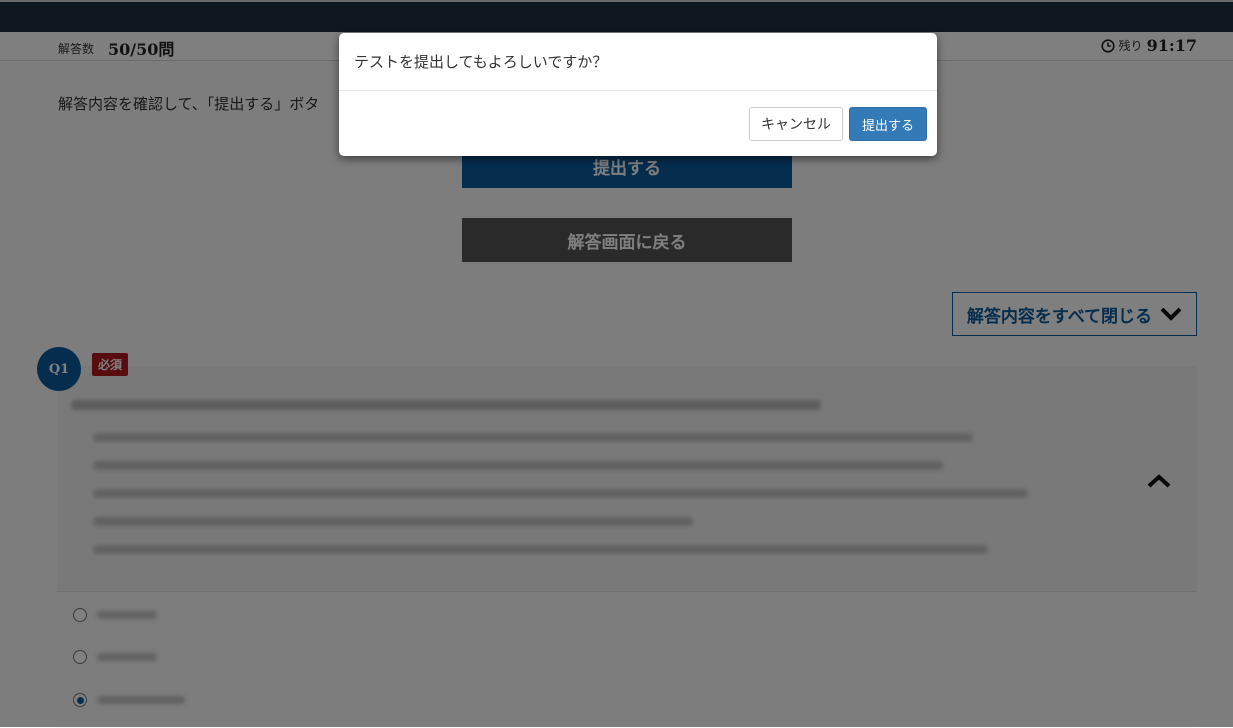  What do you see at coordinates (795, 124) in the screenshot?
I see `cancel-button: キャンセル` at bounding box center [795, 124].